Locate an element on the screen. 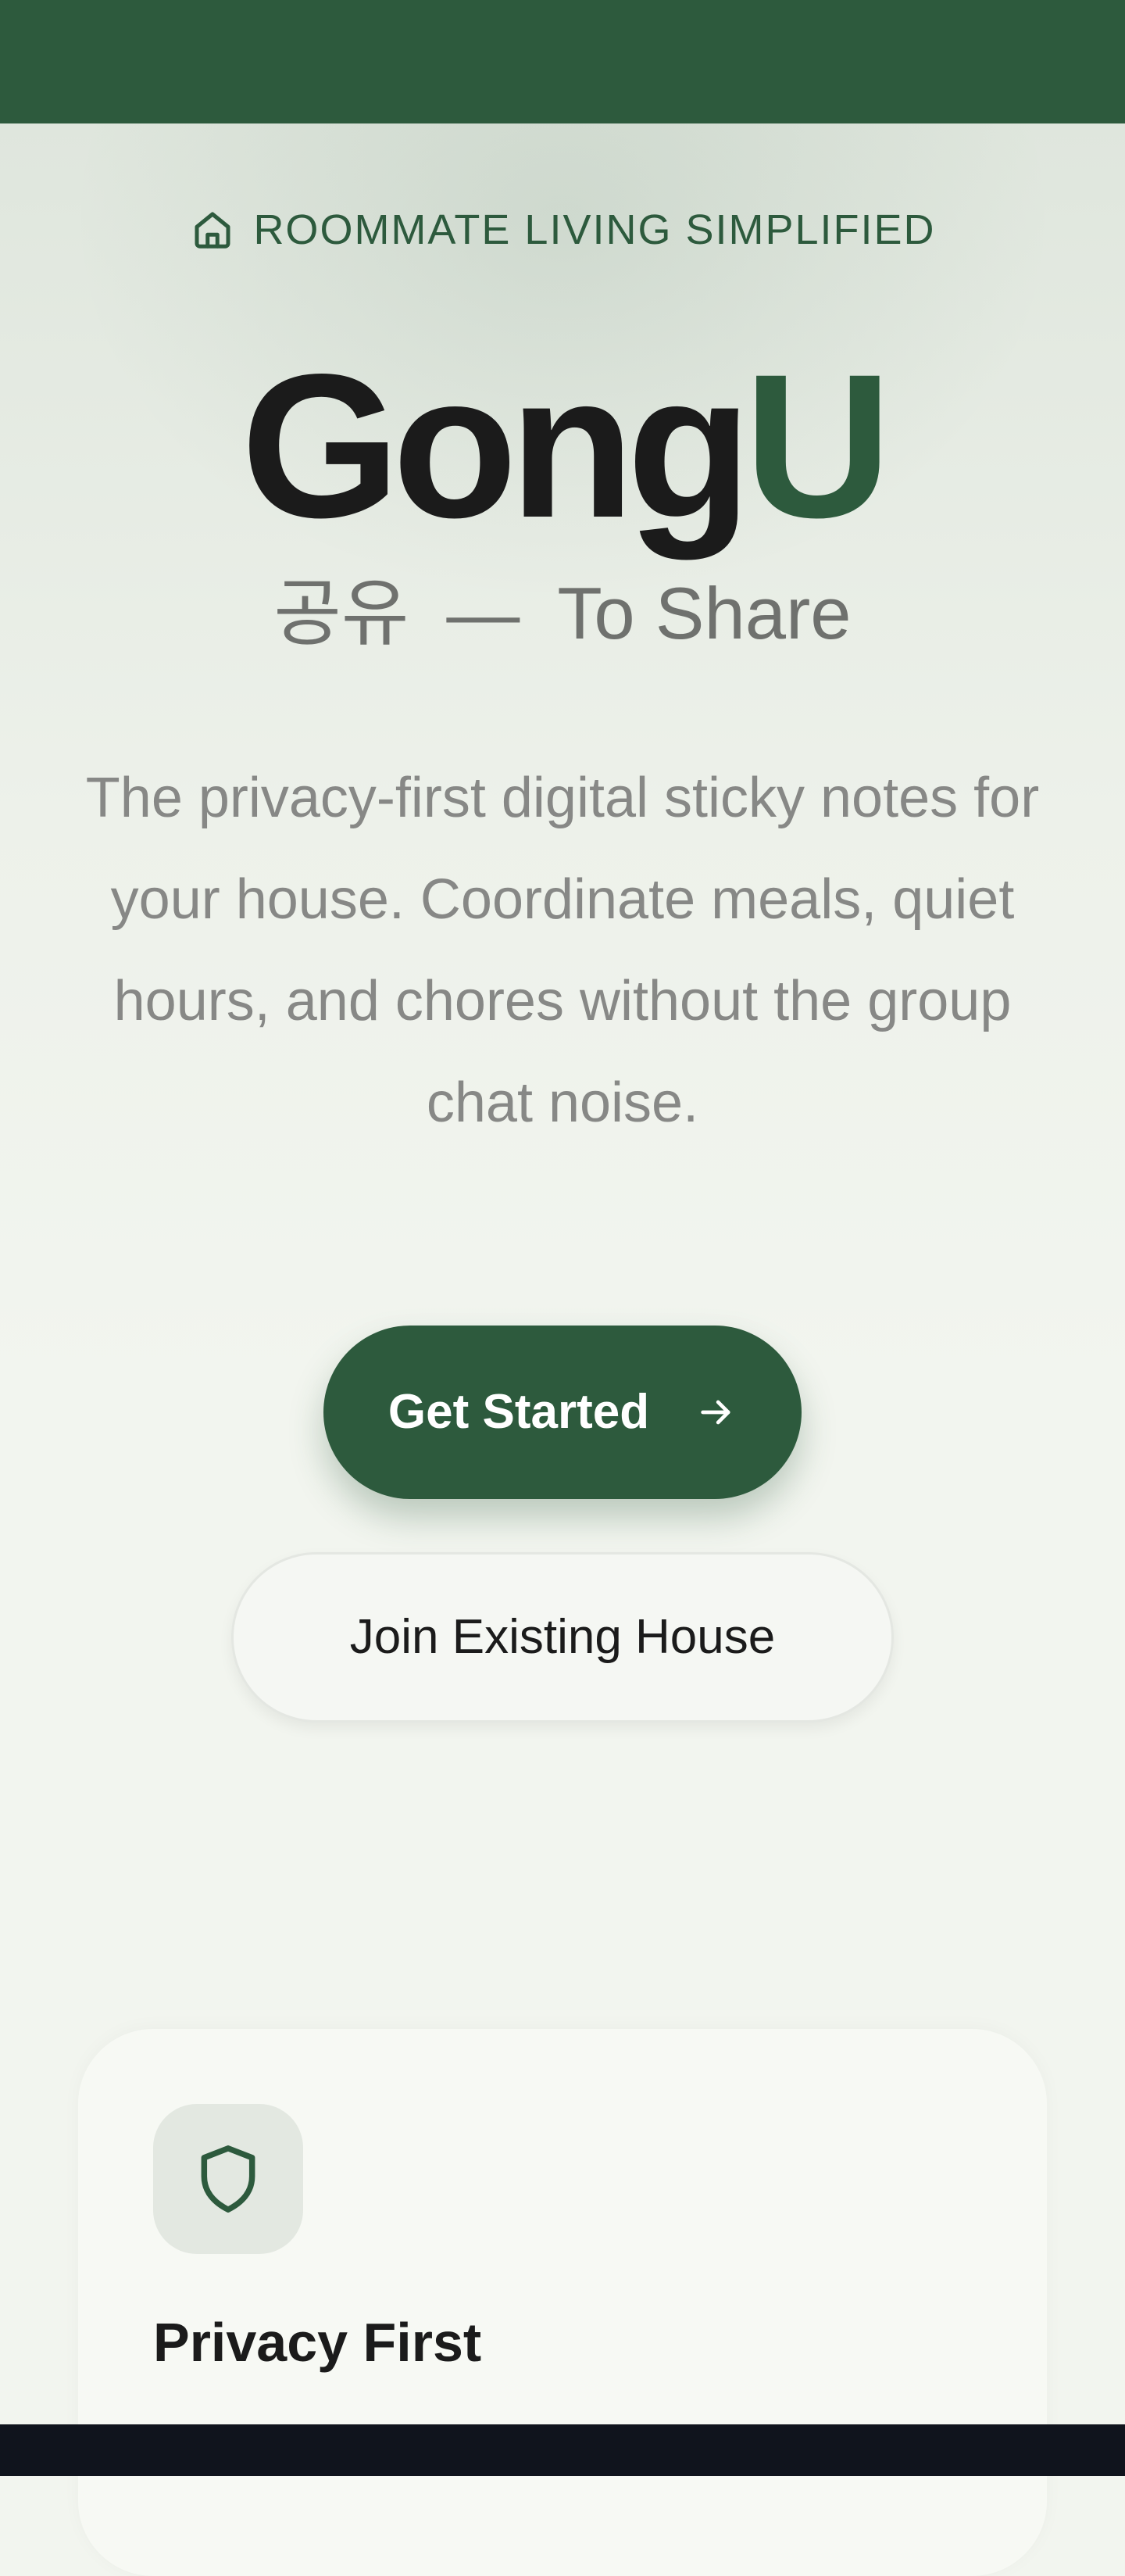  brand-name-primary: Gong is located at coordinates (496, 445).